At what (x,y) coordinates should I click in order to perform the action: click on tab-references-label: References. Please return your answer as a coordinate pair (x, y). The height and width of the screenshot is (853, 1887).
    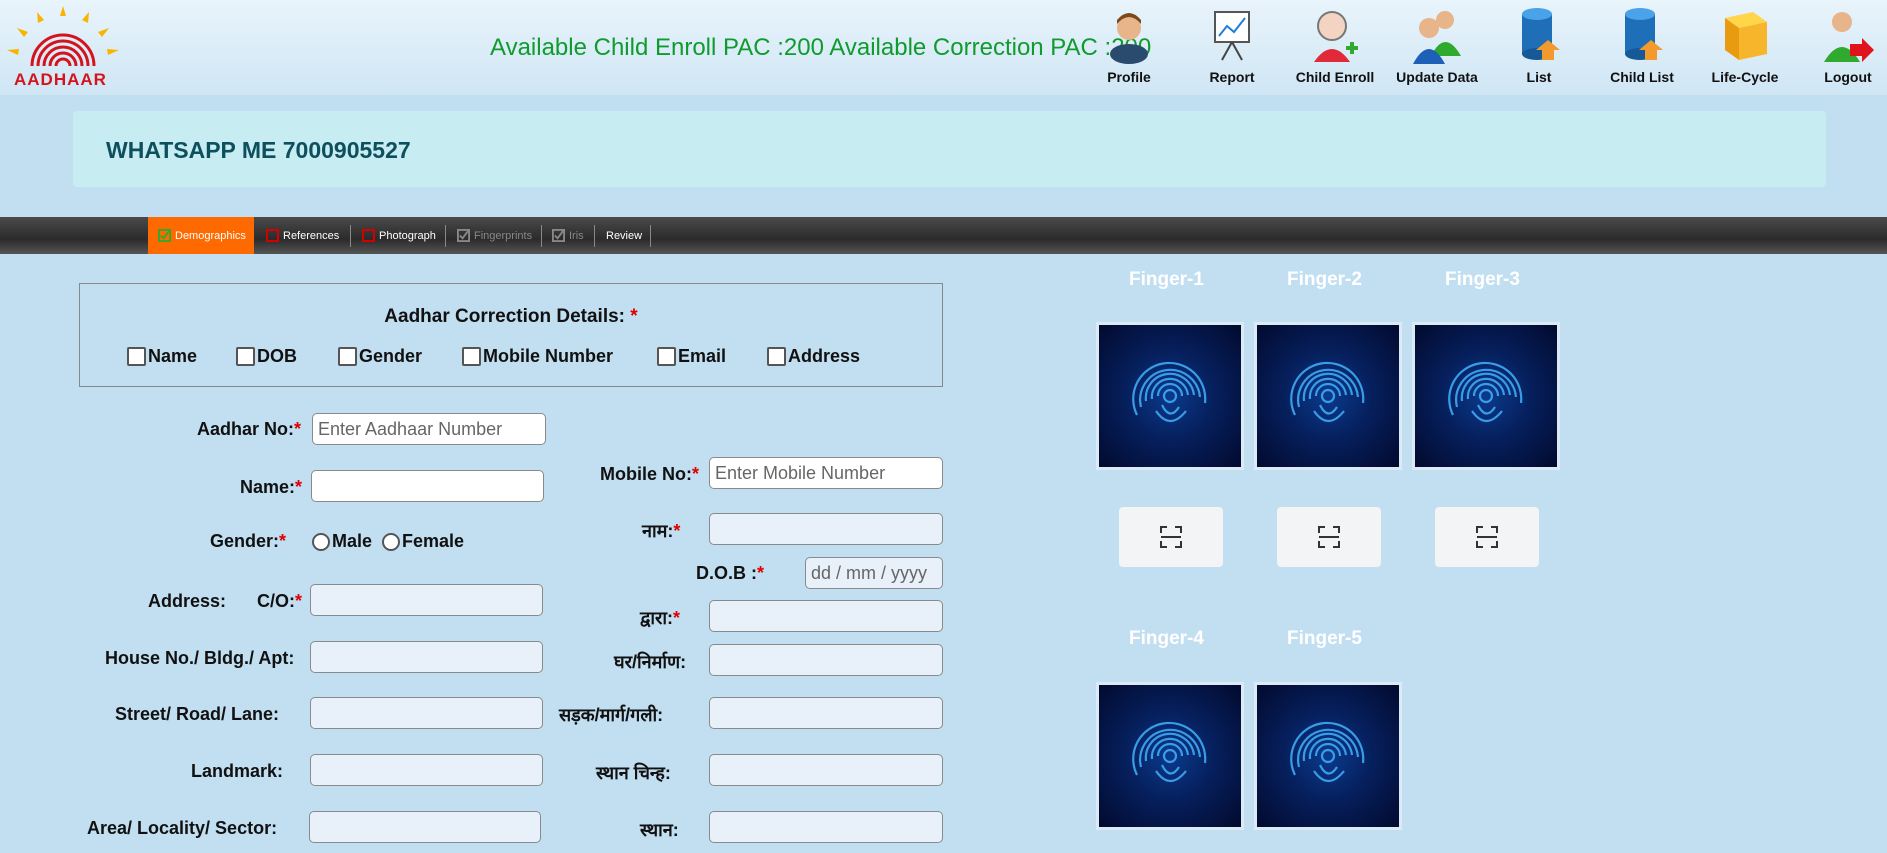
    Looking at the image, I should click on (311, 235).